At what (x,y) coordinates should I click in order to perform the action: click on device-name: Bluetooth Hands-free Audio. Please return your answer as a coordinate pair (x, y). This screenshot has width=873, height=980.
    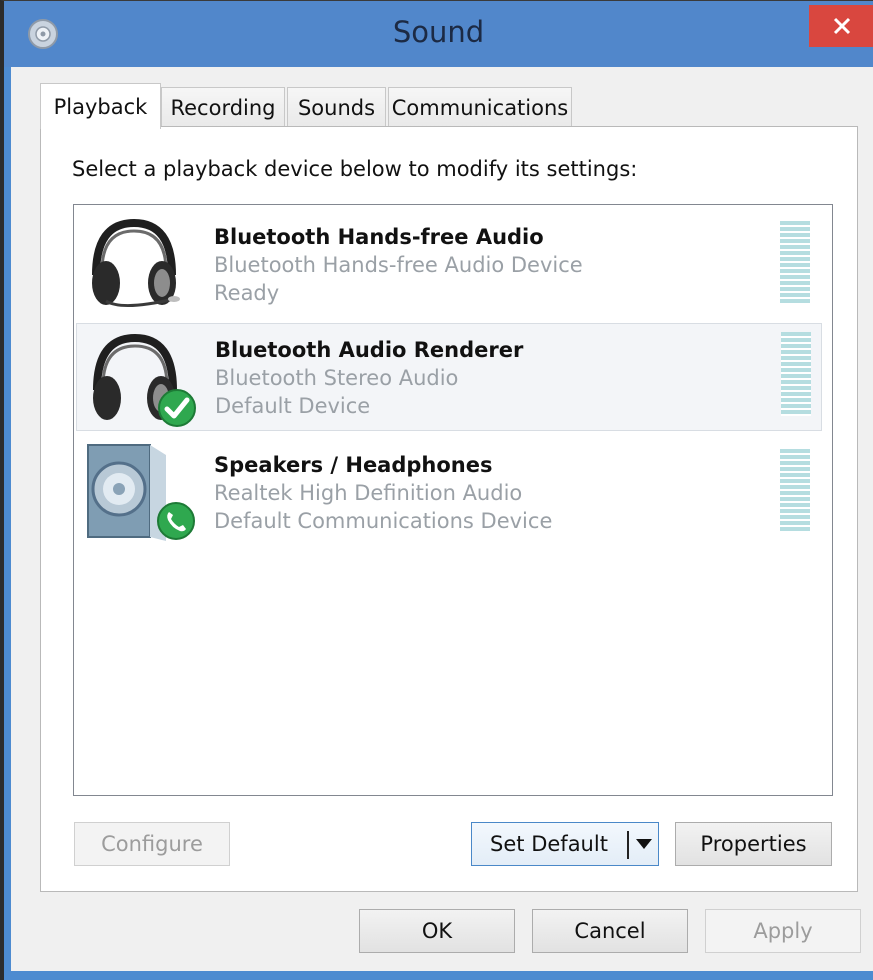
    Looking at the image, I should click on (379, 237).